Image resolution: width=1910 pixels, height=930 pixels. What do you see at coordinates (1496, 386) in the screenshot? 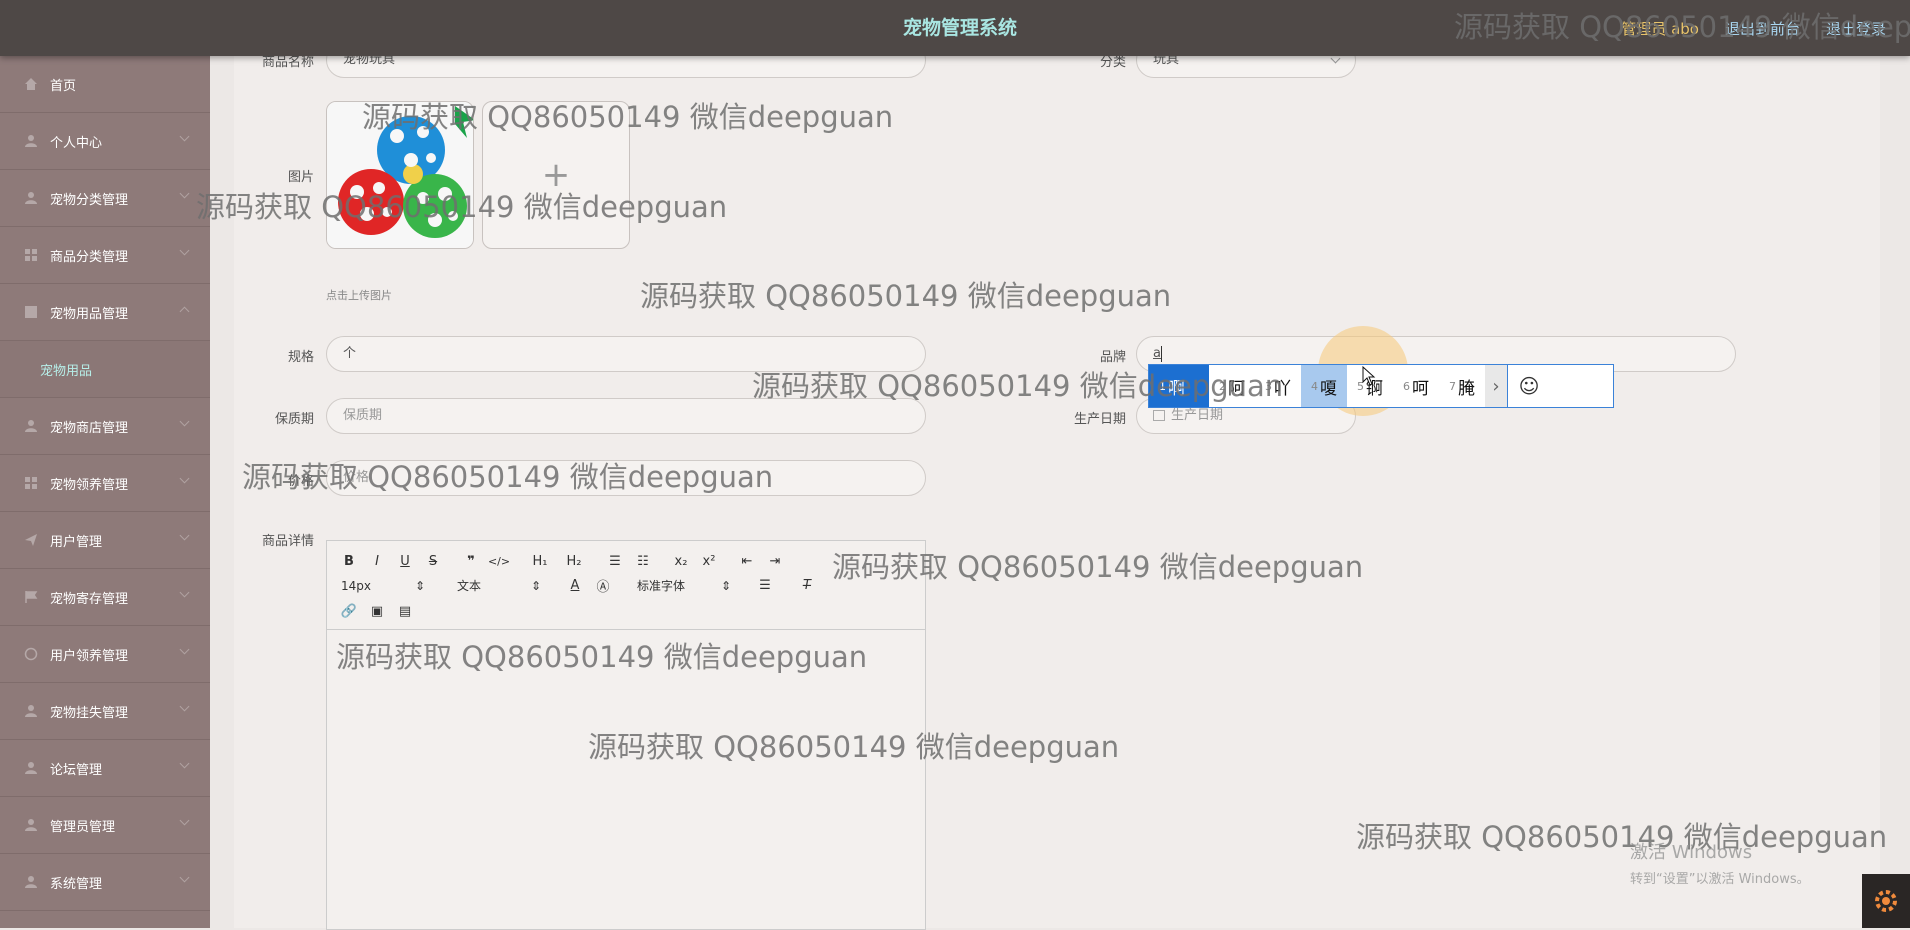
I see `ime-next-page-icon: ›` at bounding box center [1496, 386].